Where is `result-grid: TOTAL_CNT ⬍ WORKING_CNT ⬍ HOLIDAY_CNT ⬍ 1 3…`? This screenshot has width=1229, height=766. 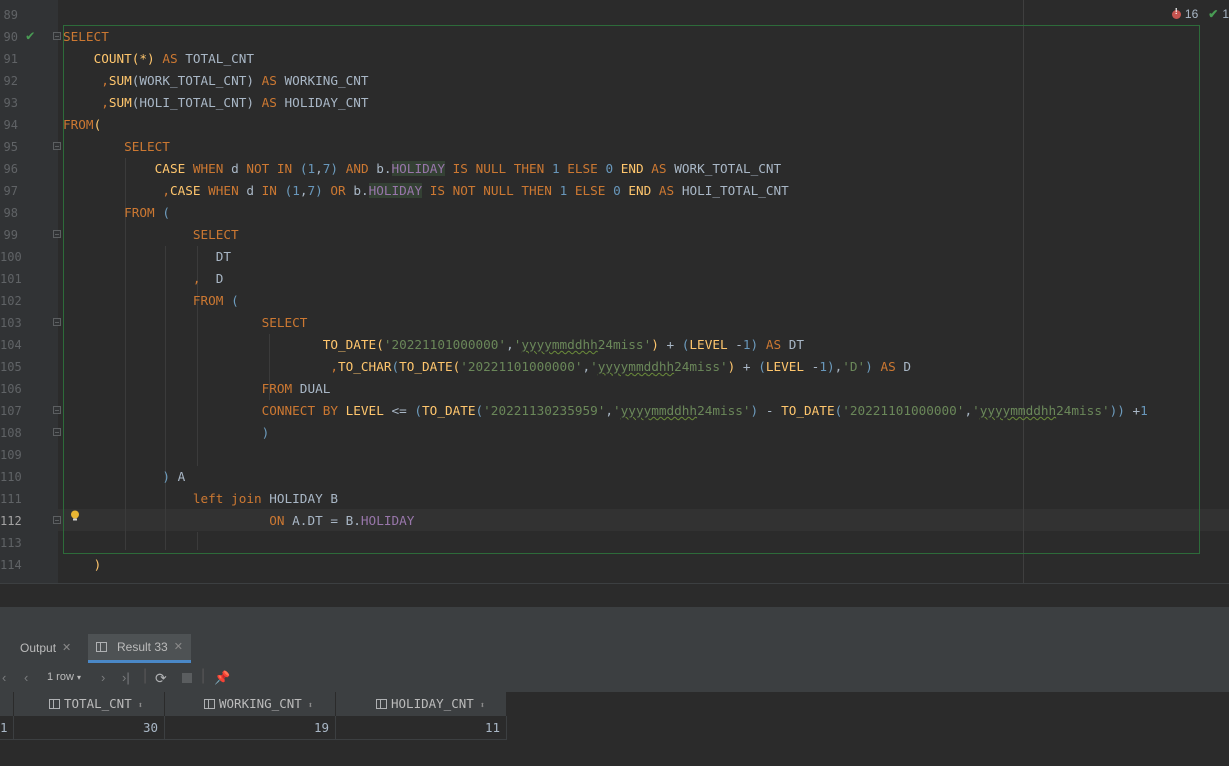 result-grid: TOTAL_CNT ⬍ WORKING_CNT ⬍ HOLIDAY_CNT ⬍ 1 3… is located at coordinates (614, 729).